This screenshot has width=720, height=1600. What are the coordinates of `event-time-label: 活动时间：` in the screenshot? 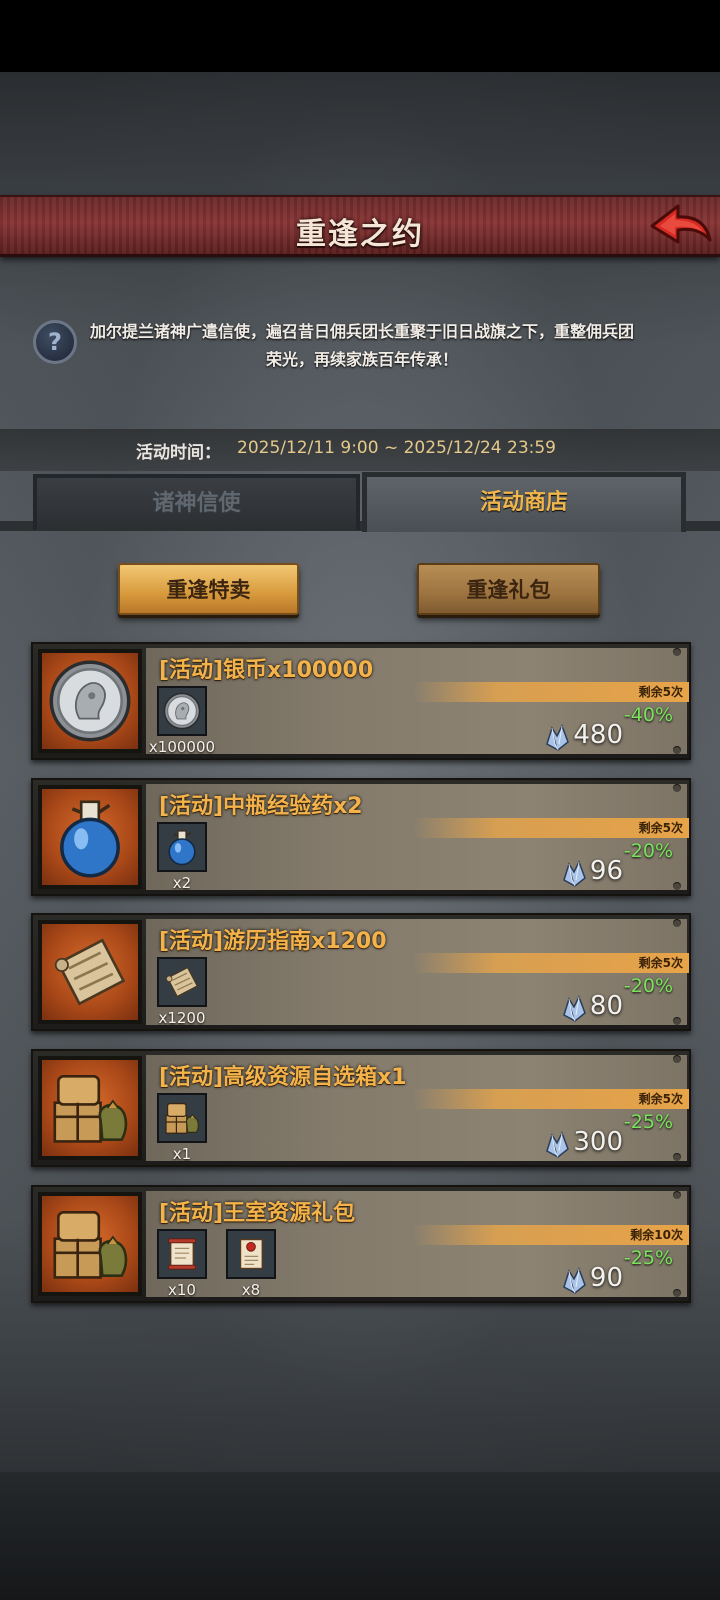 It's located at (178, 453).